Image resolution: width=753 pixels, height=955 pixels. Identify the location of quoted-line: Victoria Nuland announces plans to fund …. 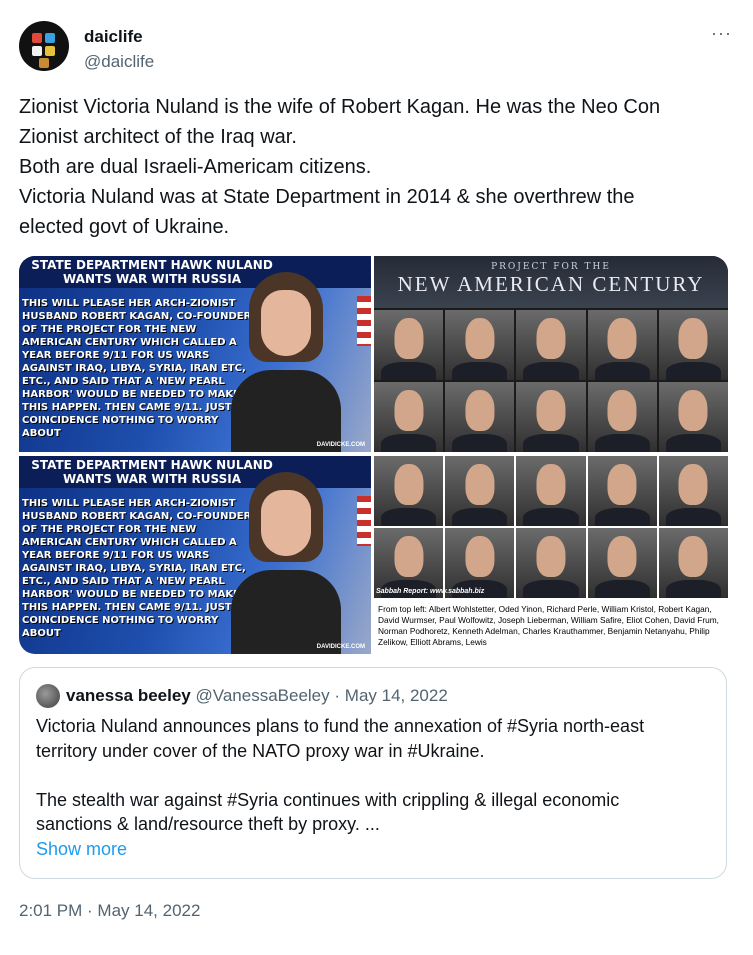
(340, 726).